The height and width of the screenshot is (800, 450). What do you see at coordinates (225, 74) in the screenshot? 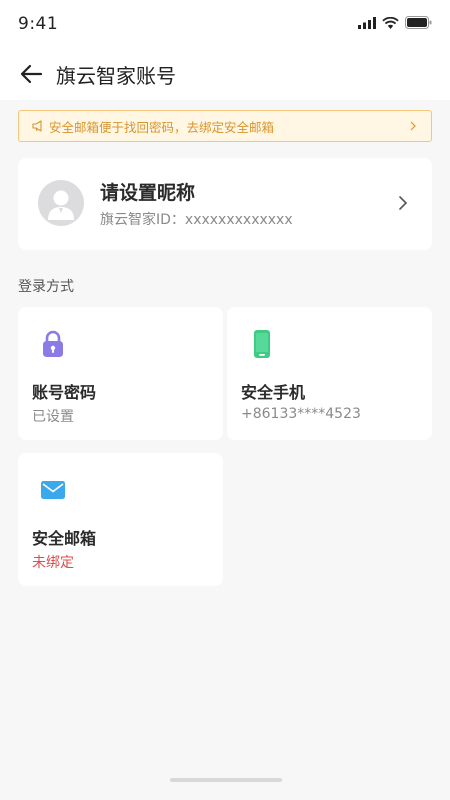
I see `nav-bar: 旗云智家账号` at bounding box center [225, 74].